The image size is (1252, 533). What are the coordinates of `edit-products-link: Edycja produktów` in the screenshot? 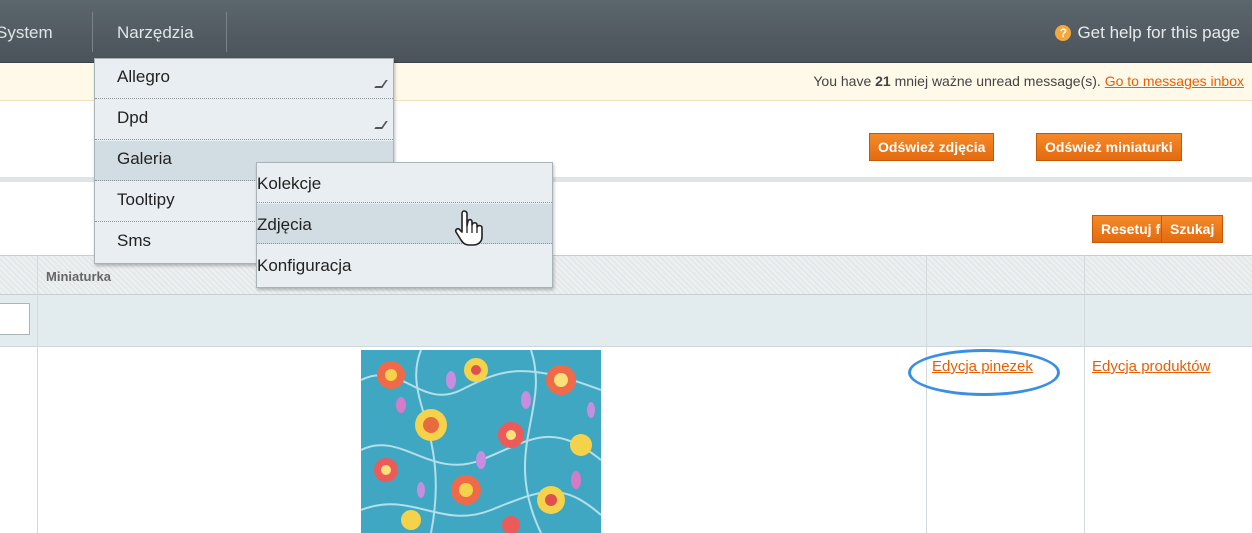 It's located at (1152, 366).